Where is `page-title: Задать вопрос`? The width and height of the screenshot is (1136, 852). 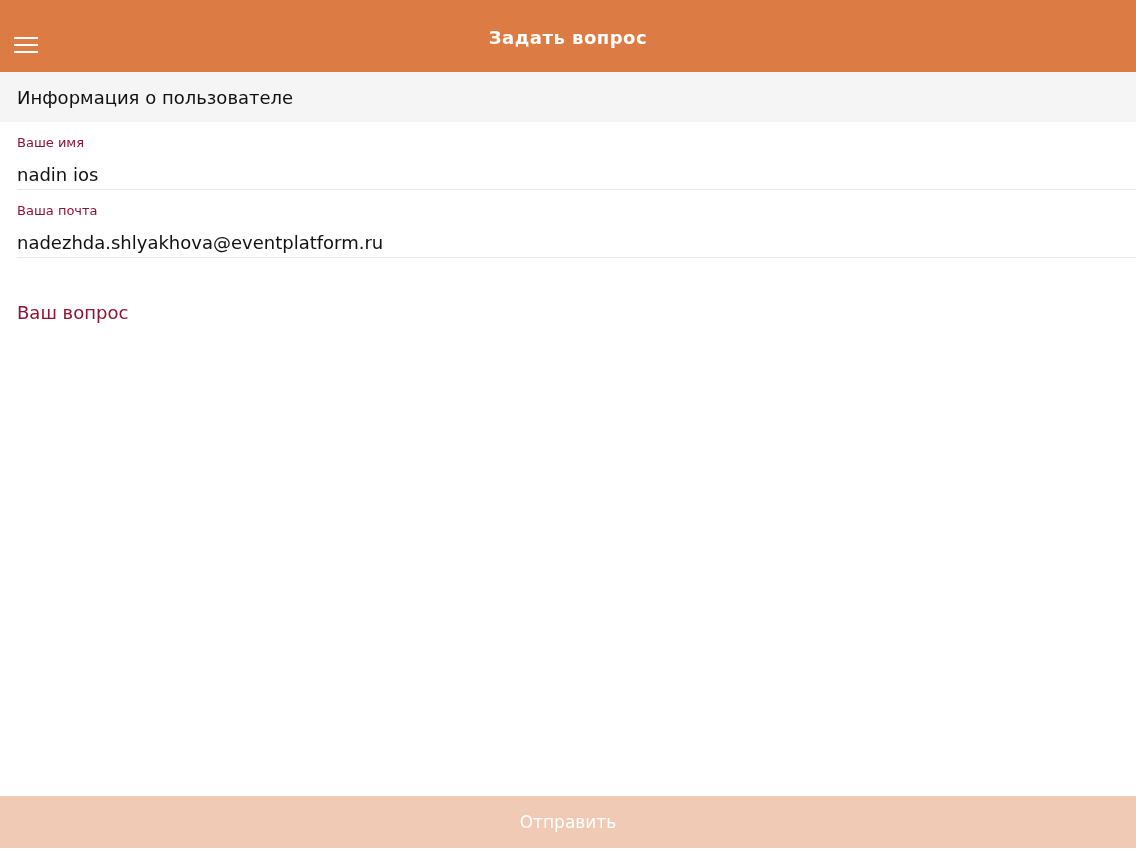 page-title: Задать вопрос is located at coordinates (568, 37).